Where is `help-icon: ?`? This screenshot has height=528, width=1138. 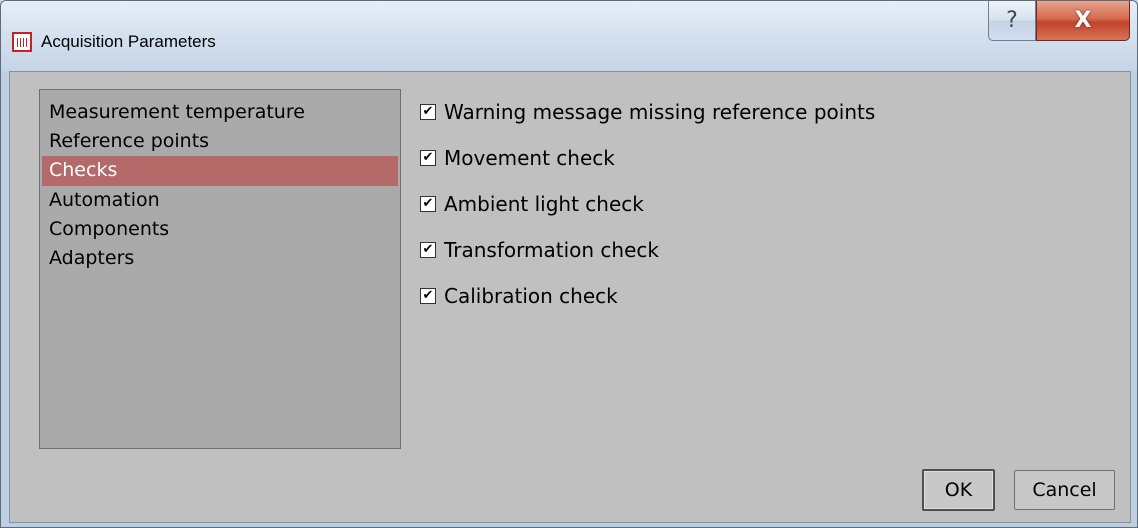 help-icon: ? is located at coordinates (1012, 20).